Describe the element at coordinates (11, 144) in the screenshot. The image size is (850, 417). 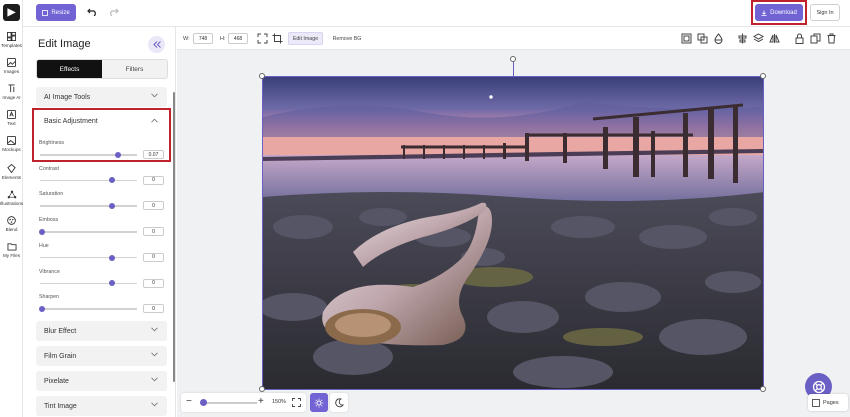
I see `rail-item-mockups: Mockups` at that location.